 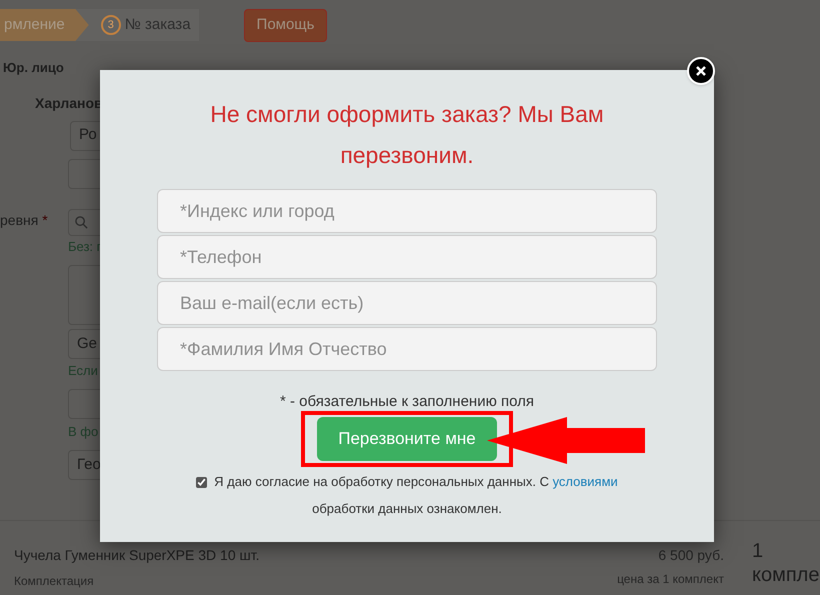 I want to click on field-label: ревня *, so click(x=24, y=220).